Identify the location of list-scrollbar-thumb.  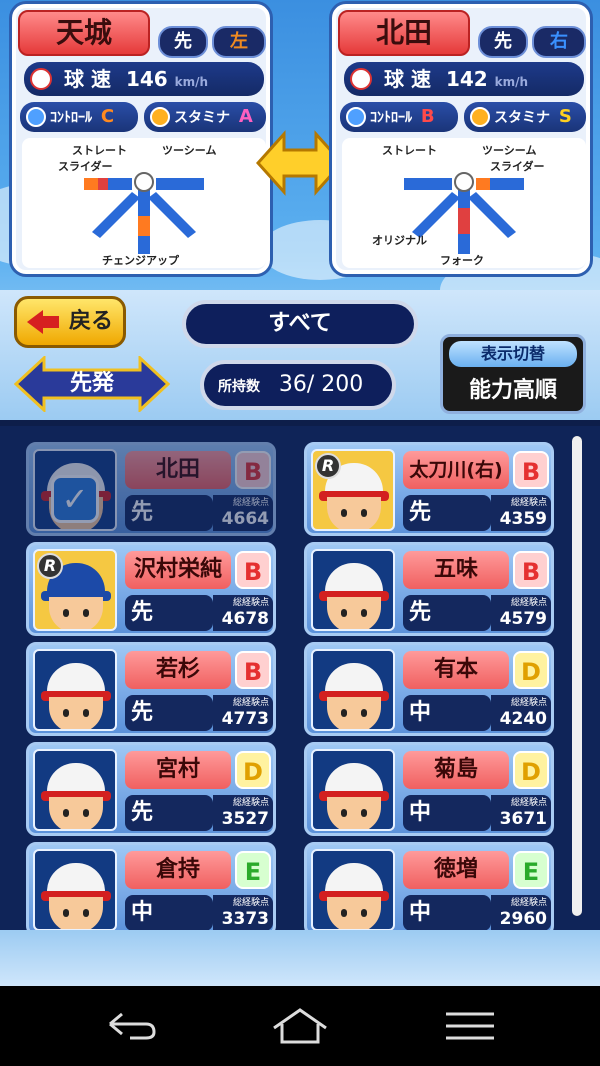
(577, 676).